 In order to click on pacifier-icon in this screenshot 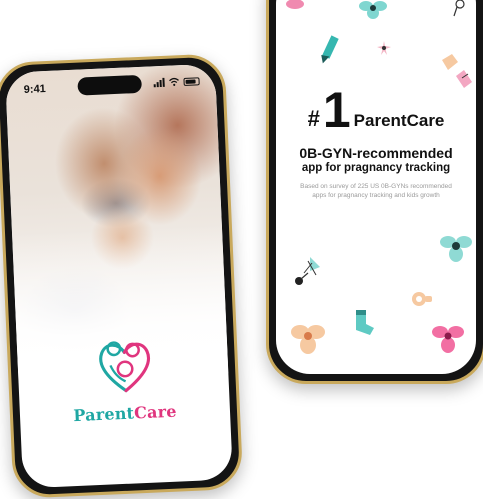, I will do `click(422, 299)`.